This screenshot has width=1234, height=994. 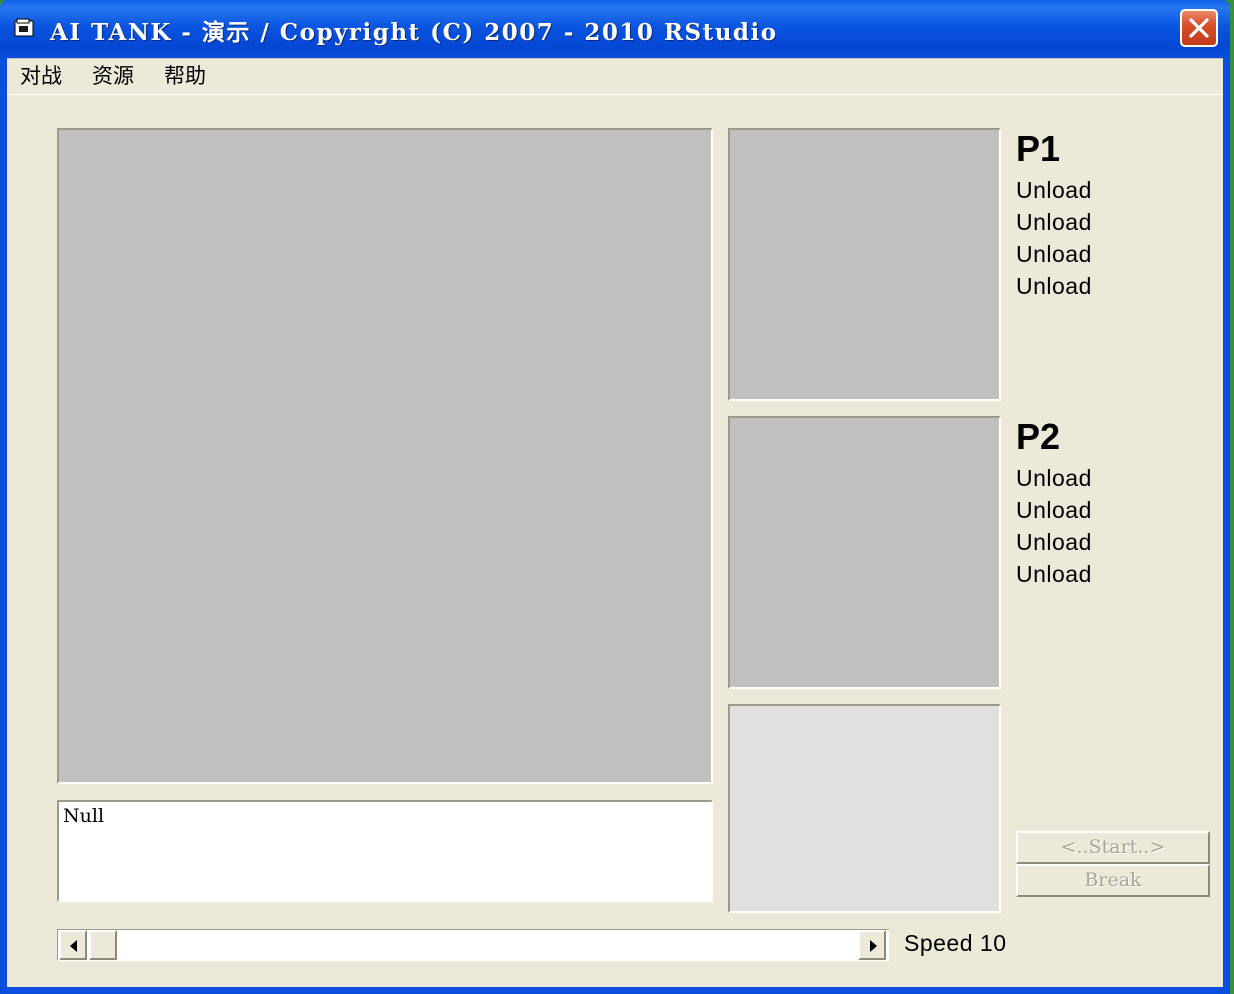 What do you see at coordinates (1038, 436) in the screenshot?
I see `p2-title: P2` at bounding box center [1038, 436].